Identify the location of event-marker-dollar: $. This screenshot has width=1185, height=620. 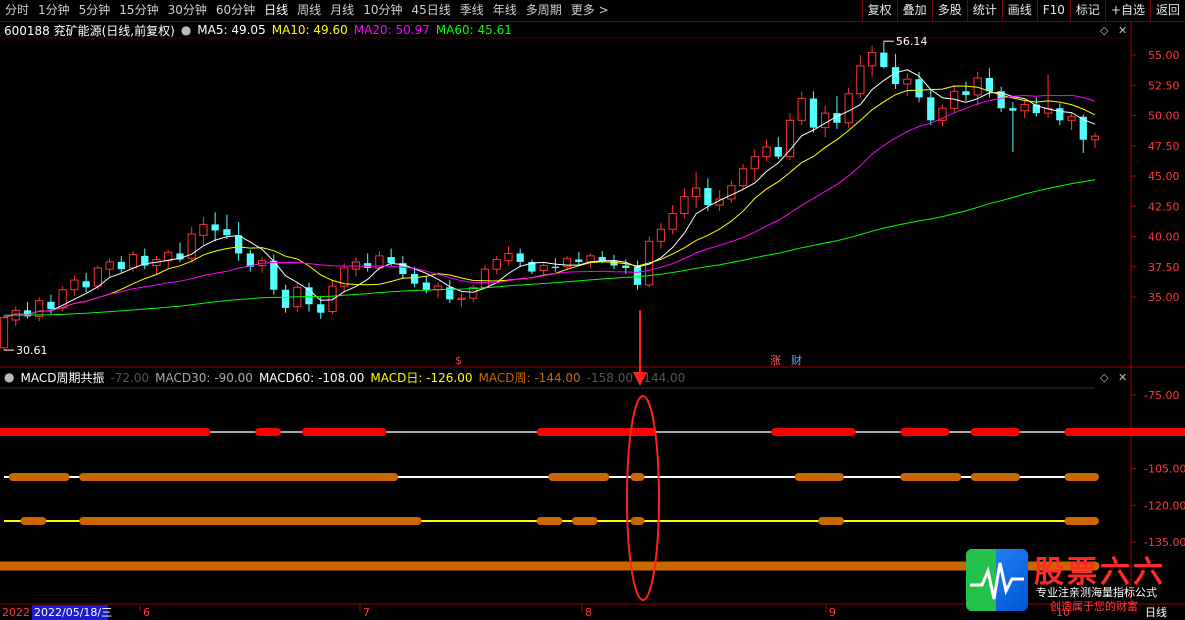
(458, 360).